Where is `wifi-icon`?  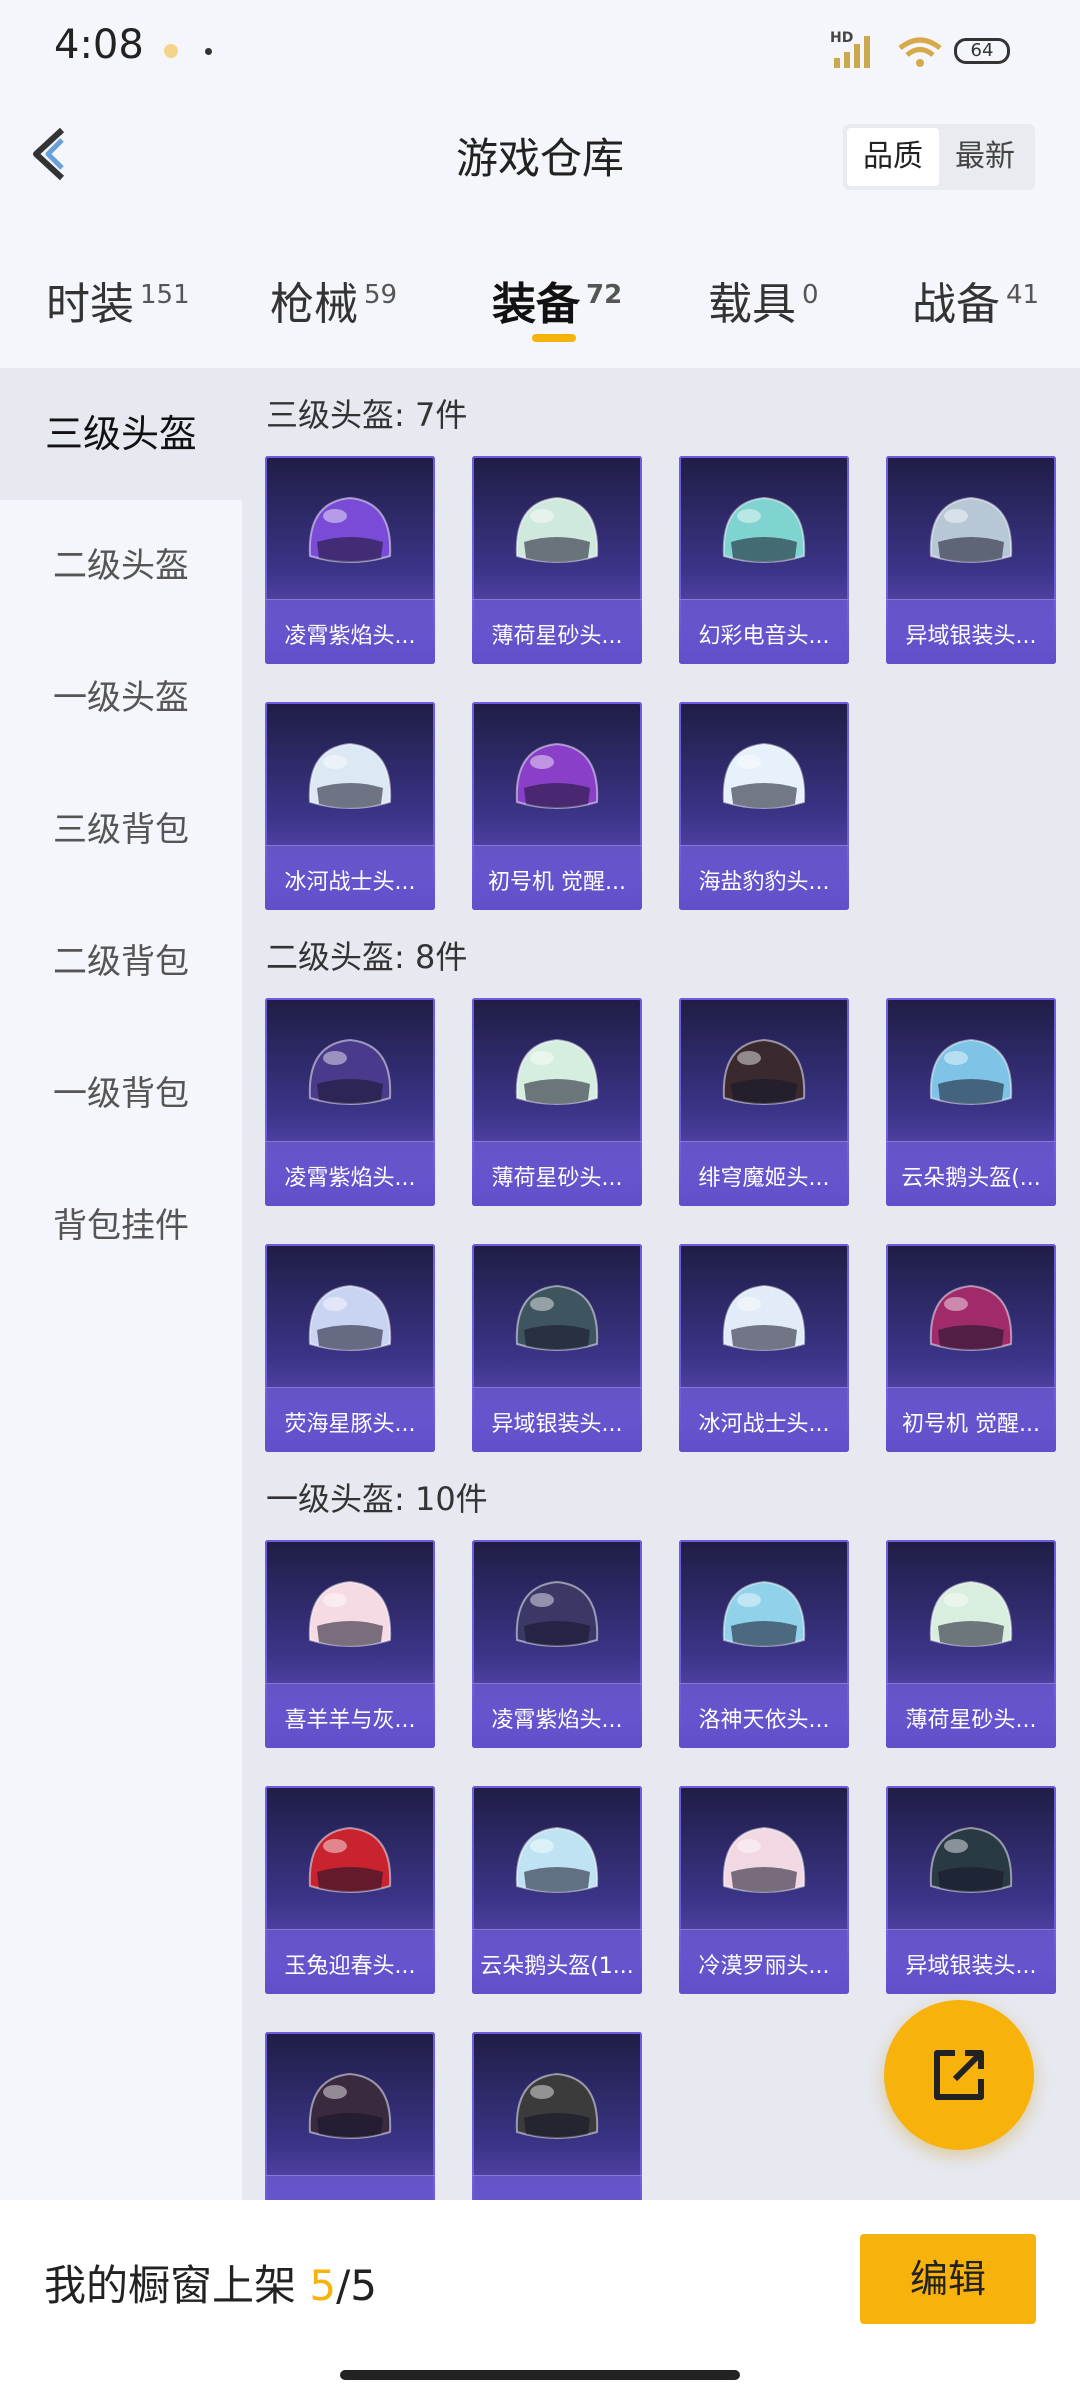 wifi-icon is located at coordinates (920, 52).